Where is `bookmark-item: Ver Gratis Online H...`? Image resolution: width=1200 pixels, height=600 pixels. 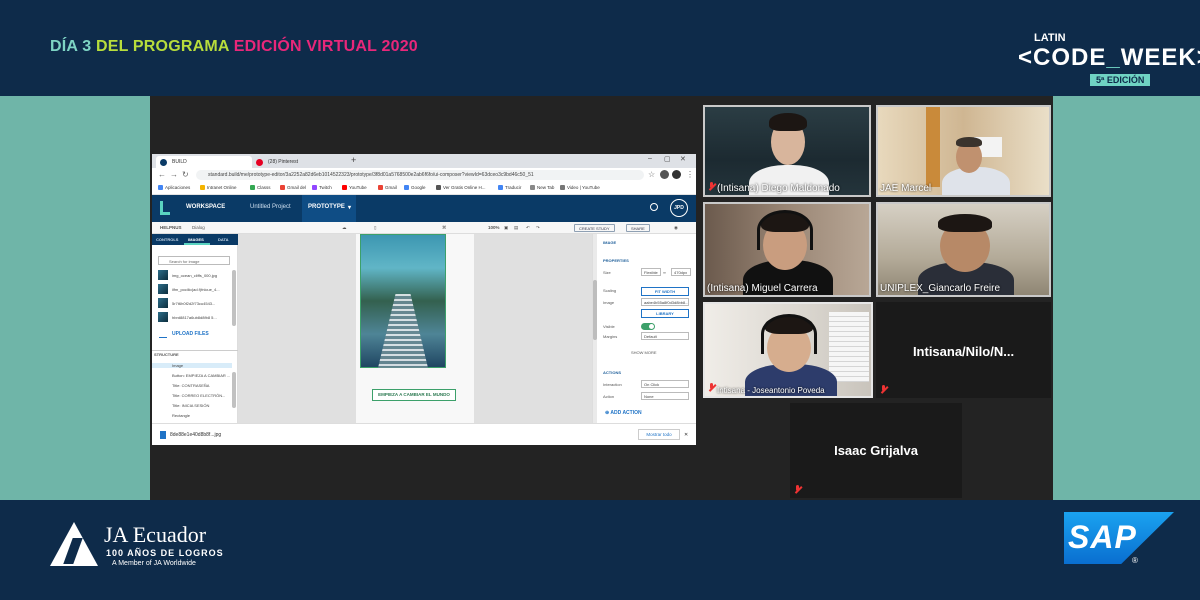 bookmark-item: Ver Gratis Online H... is located at coordinates (461, 187).